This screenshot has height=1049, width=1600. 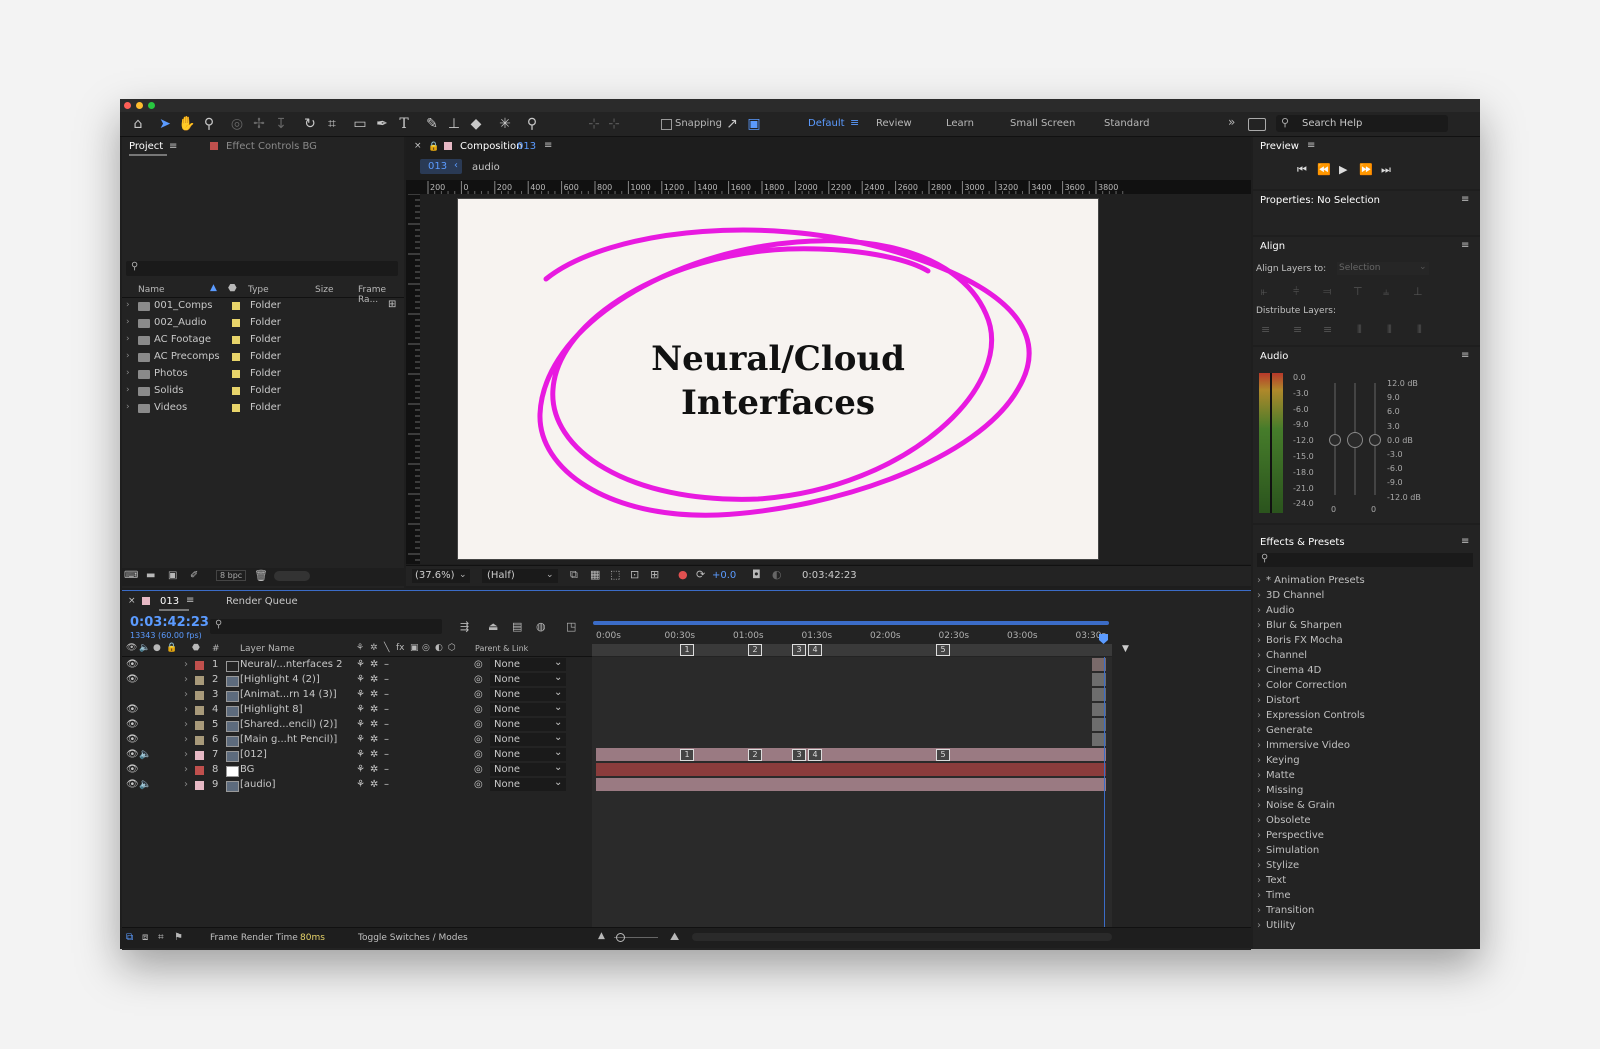 What do you see at coordinates (1418, 291) in the screenshot?
I see `align-bottom-icon: ⊥` at bounding box center [1418, 291].